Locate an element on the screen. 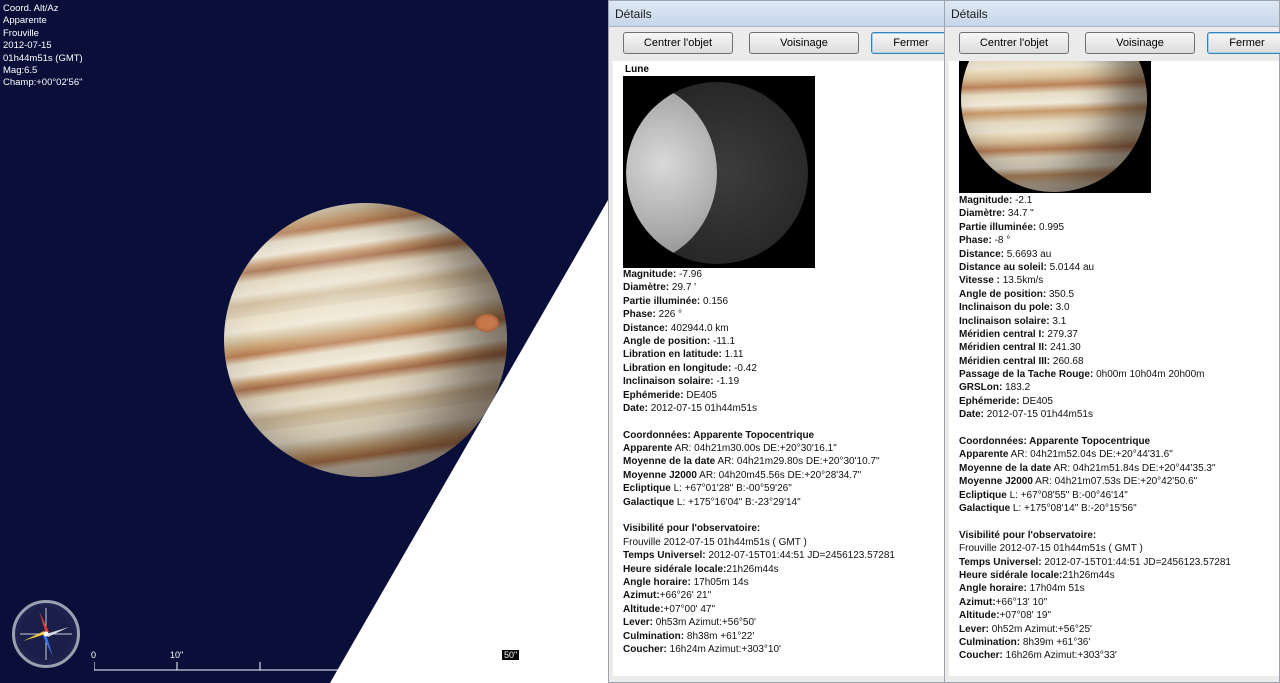  prop-row: Libration en longitude: -0.42 is located at coordinates (690, 368).